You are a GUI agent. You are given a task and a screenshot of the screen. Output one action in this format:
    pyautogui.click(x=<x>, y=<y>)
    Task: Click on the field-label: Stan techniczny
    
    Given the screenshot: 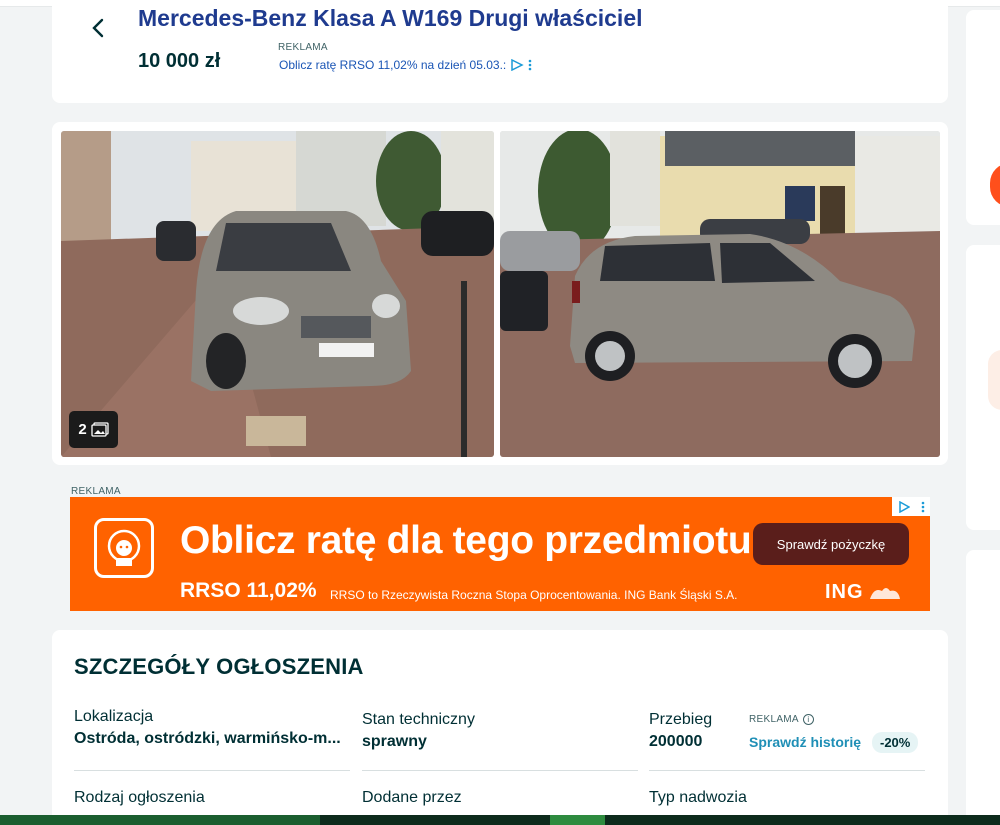 What is the action you would take?
    pyautogui.click(x=418, y=719)
    